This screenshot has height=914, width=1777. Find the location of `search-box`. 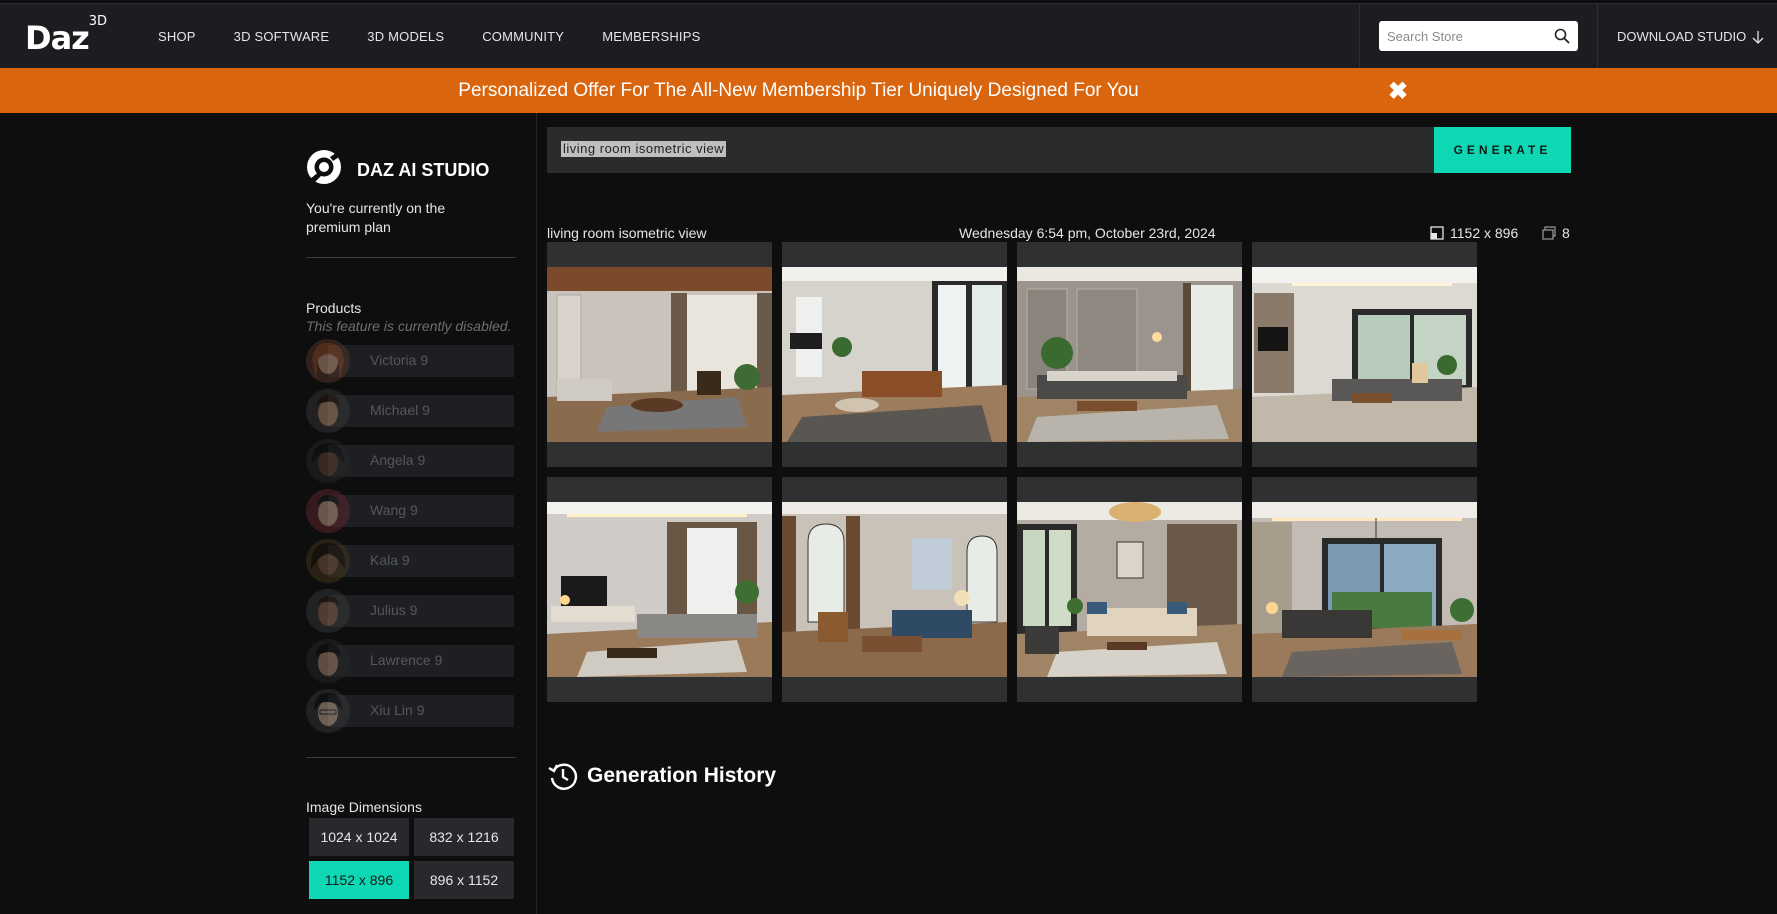

search-box is located at coordinates (1478, 36).